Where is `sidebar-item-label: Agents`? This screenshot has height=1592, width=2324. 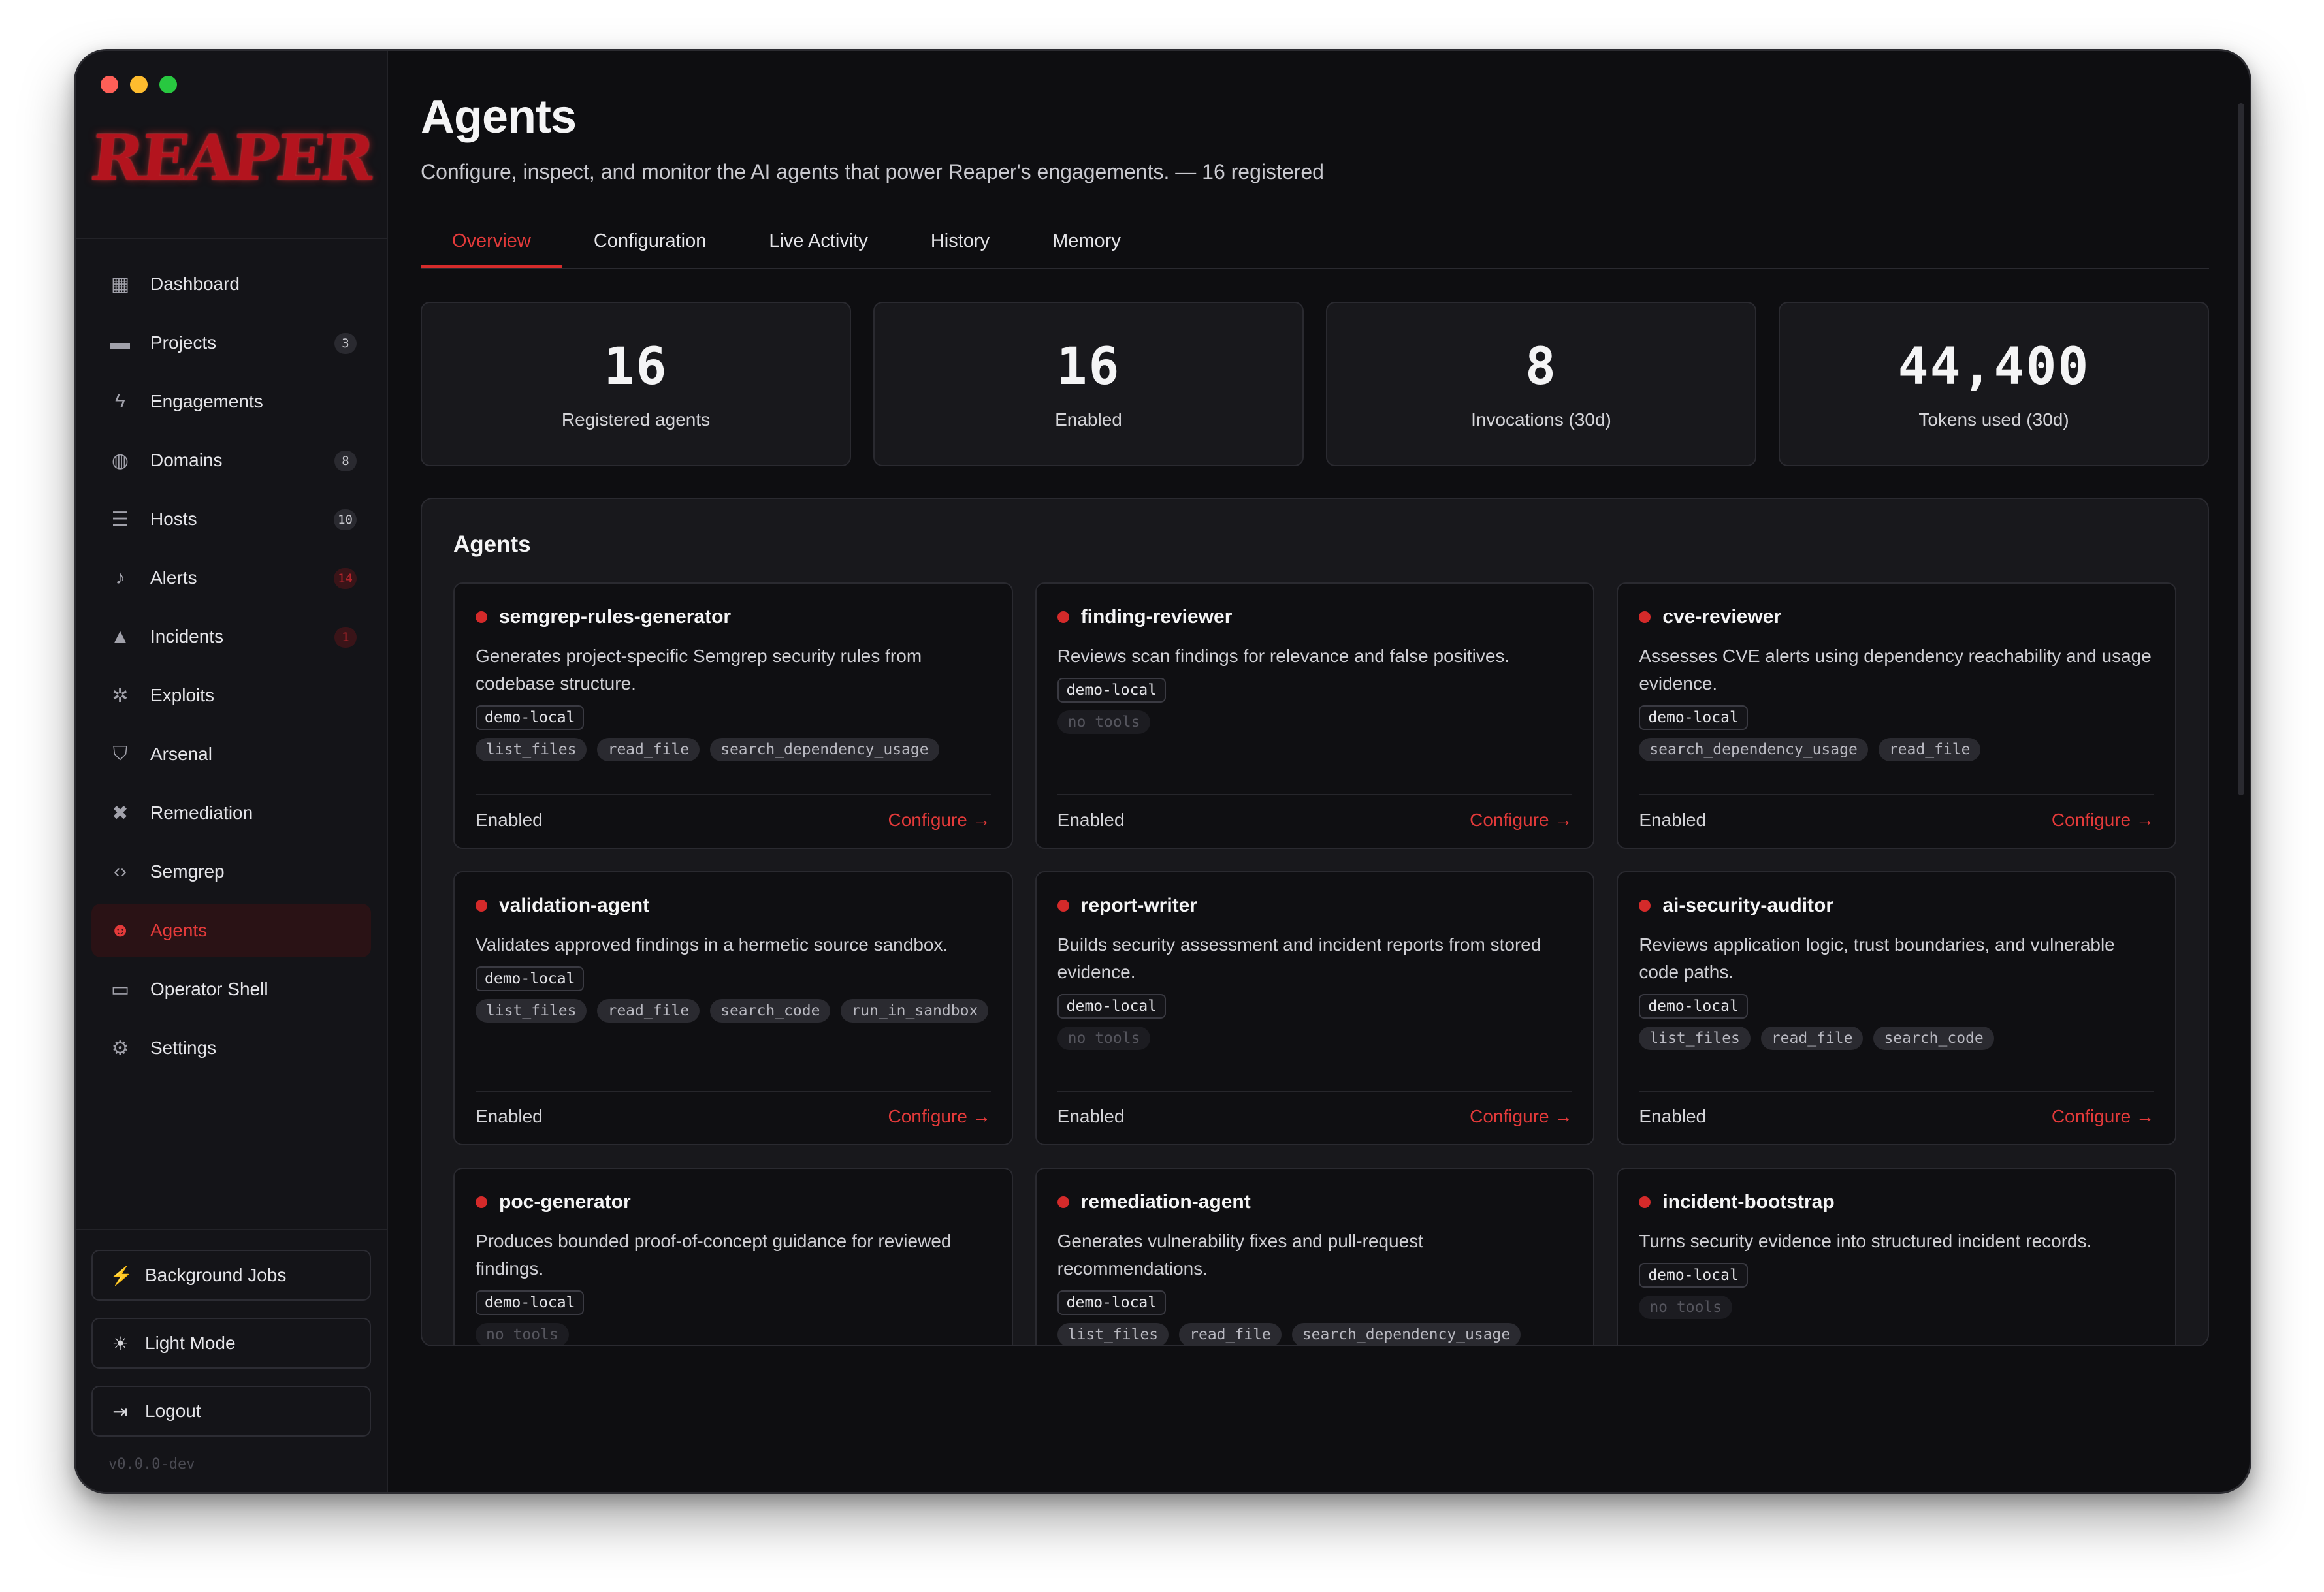 sidebar-item-label: Agents is located at coordinates (179, 930).